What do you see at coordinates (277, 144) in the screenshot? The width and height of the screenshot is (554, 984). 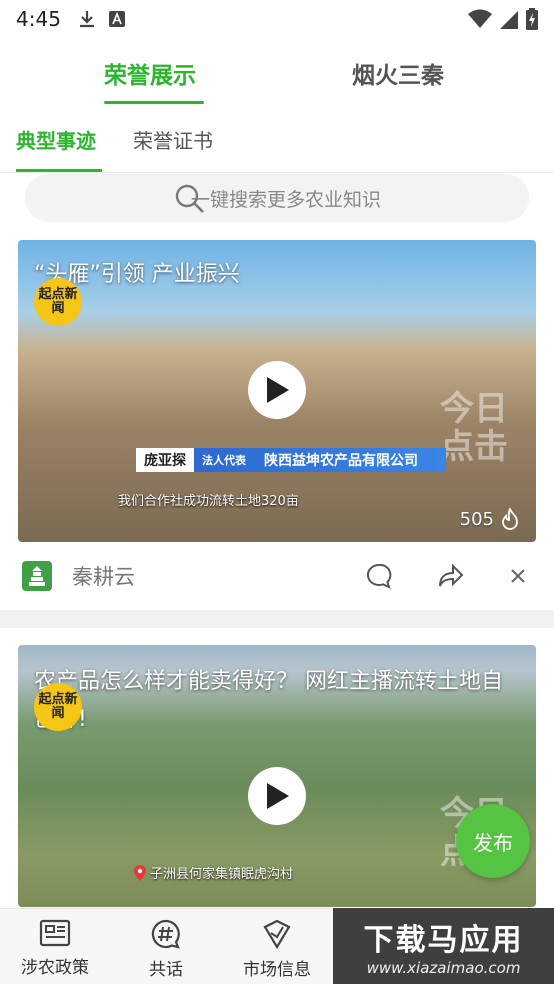 I see `sub-tabs: 典型事迹 荣誉证书` at bounding box center [277, 144].